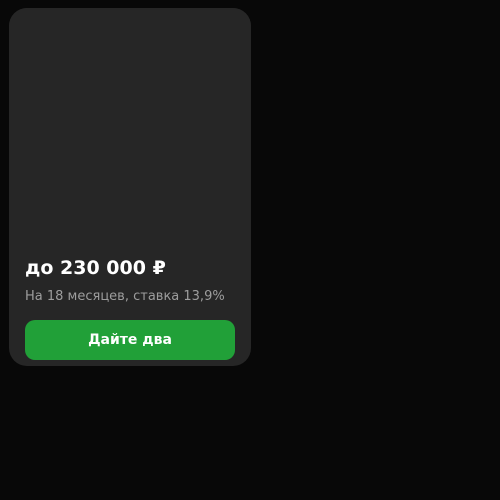 This screenshot has height=500, width=500. Describe the element at coordinates (130, 340) in the screenshot. I see `apply-button: Дайте два` at that location.